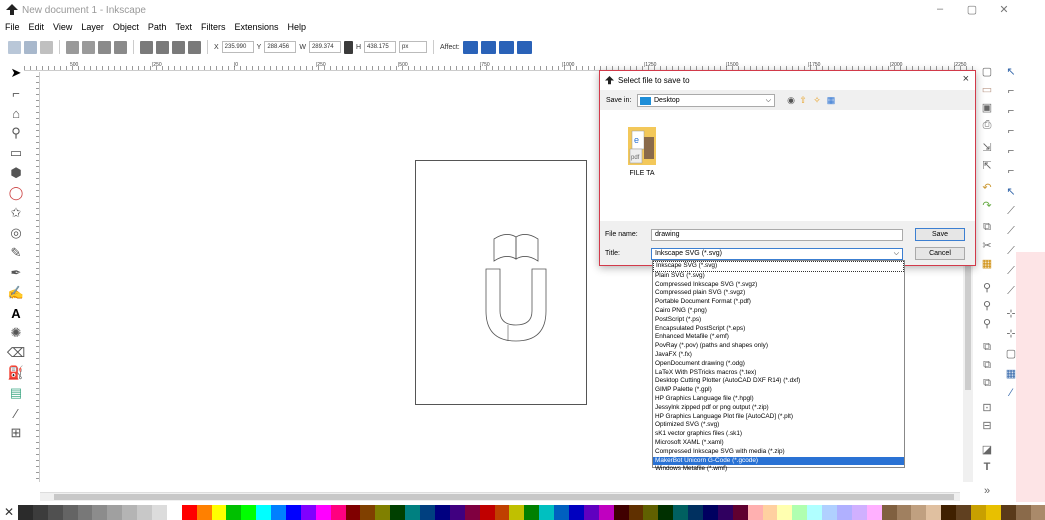 The width and height of the screenshot is (1045, 520). I want to click on dropdown-option: MakerBot Unicorn G-Code (*.gcode), so click(778, 461).